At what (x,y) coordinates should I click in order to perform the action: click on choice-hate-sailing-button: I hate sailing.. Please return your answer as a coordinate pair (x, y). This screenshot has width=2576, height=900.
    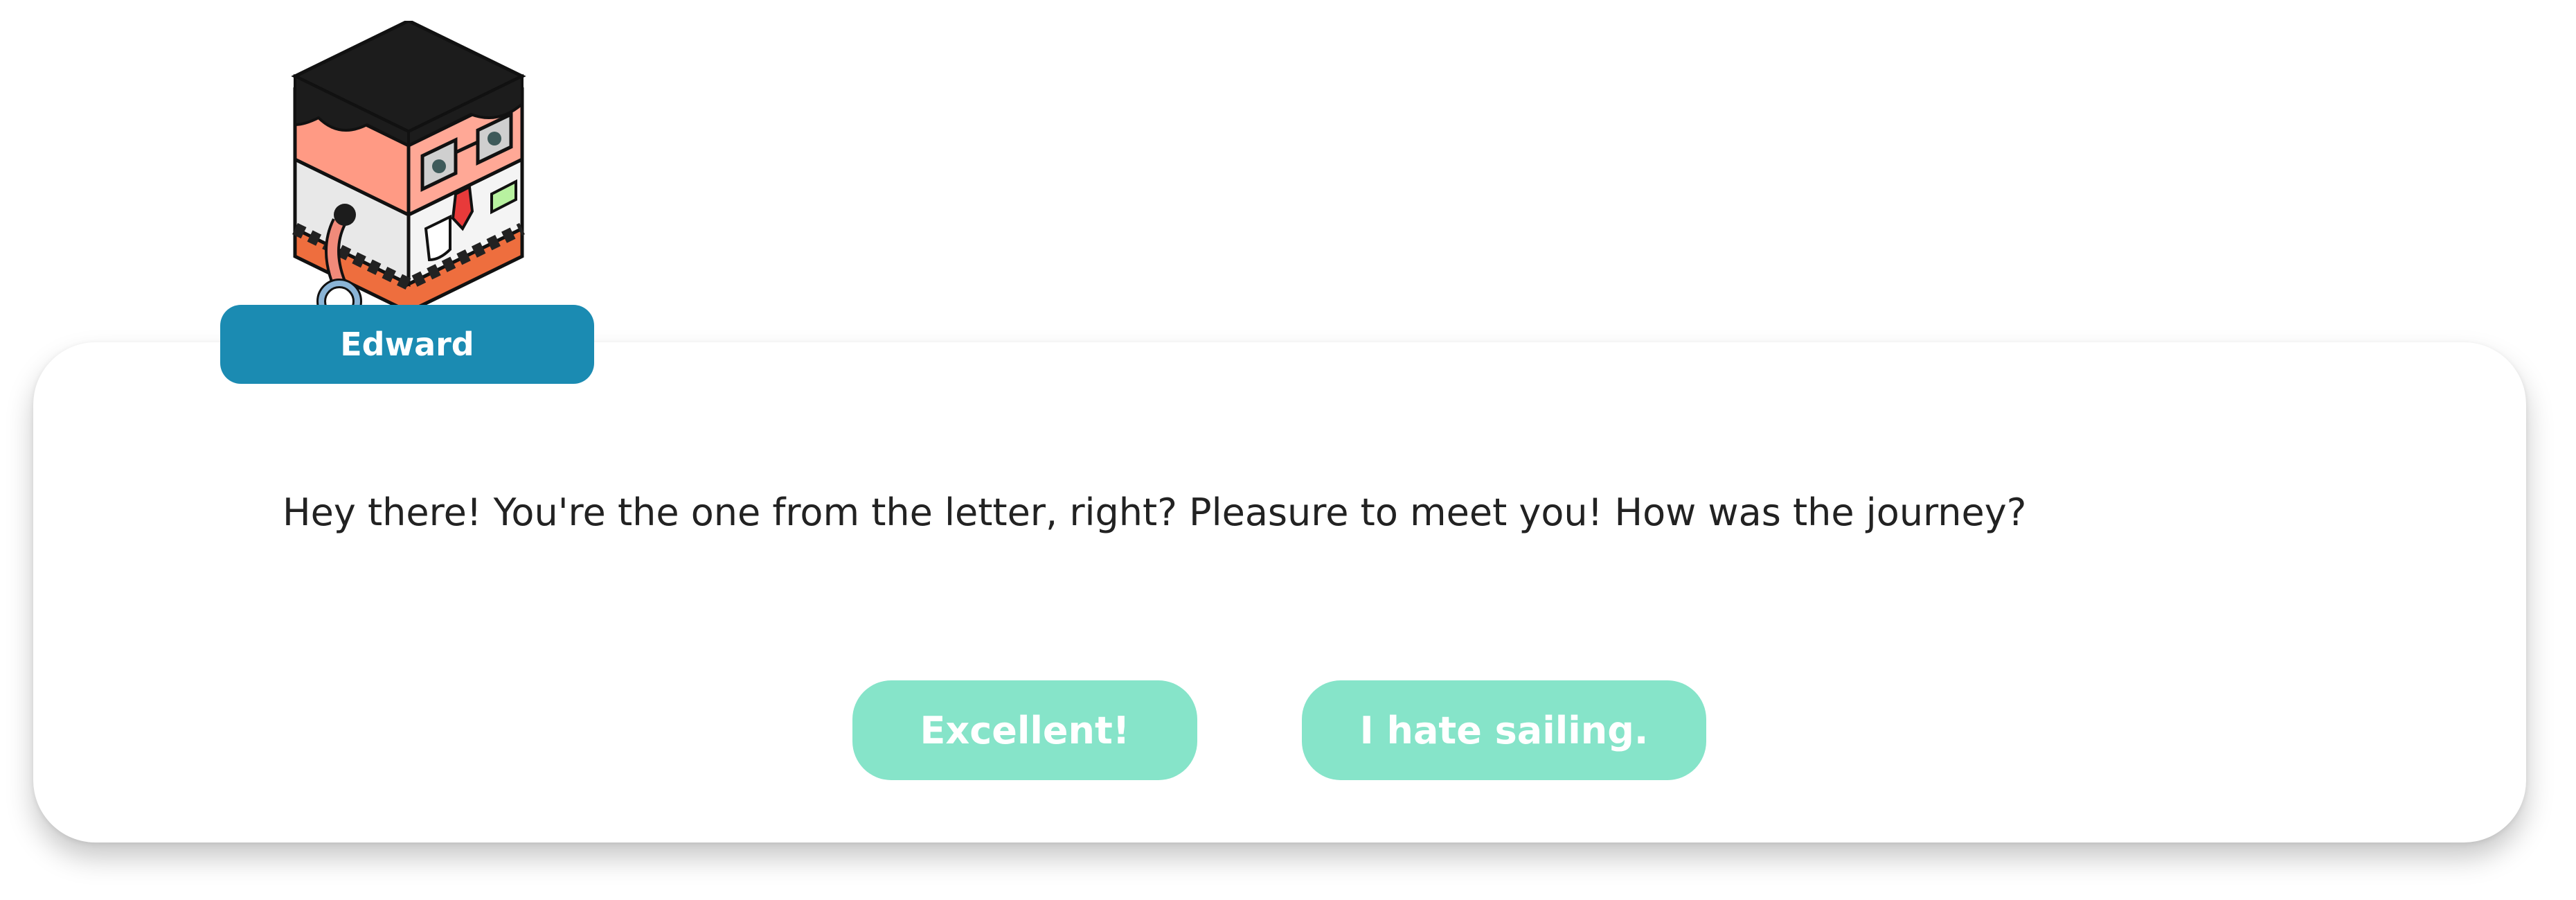
    Looking at the image, I should click on (1504, 730).